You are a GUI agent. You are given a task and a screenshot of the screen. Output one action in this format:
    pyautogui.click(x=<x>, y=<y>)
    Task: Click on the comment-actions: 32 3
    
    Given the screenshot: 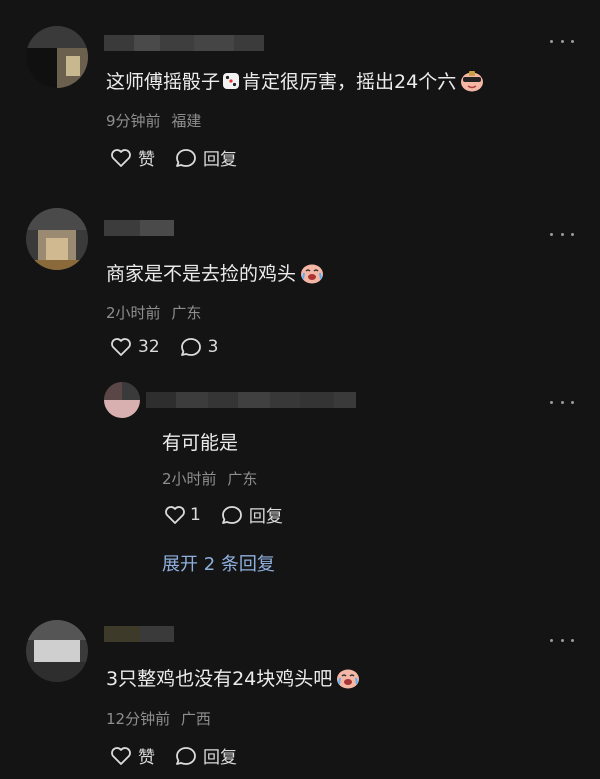 What is the action you would take?
    pyautogui.click(x=164, y=347)
    